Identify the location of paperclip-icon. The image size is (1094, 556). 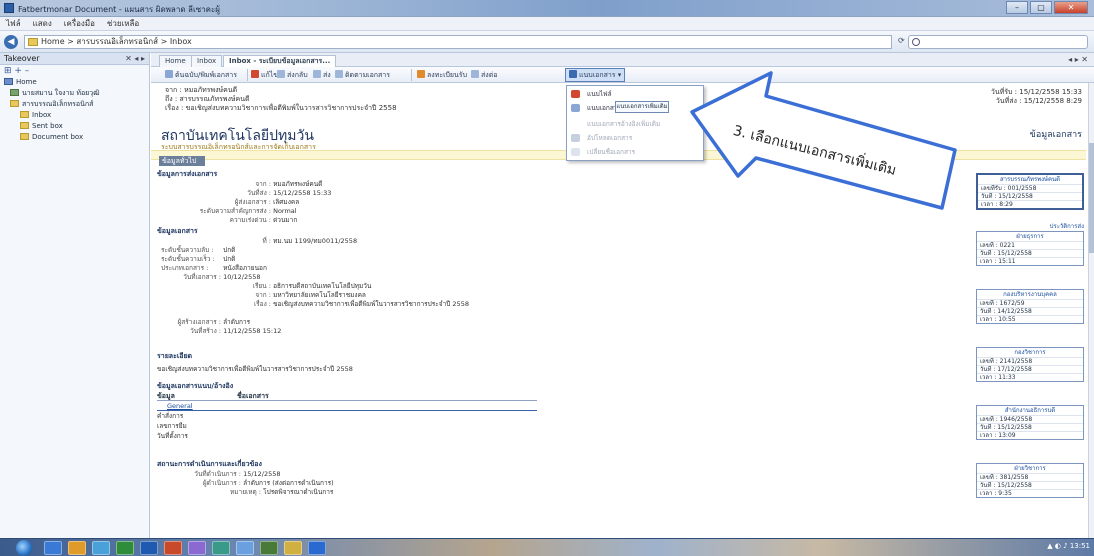
(573, 74).